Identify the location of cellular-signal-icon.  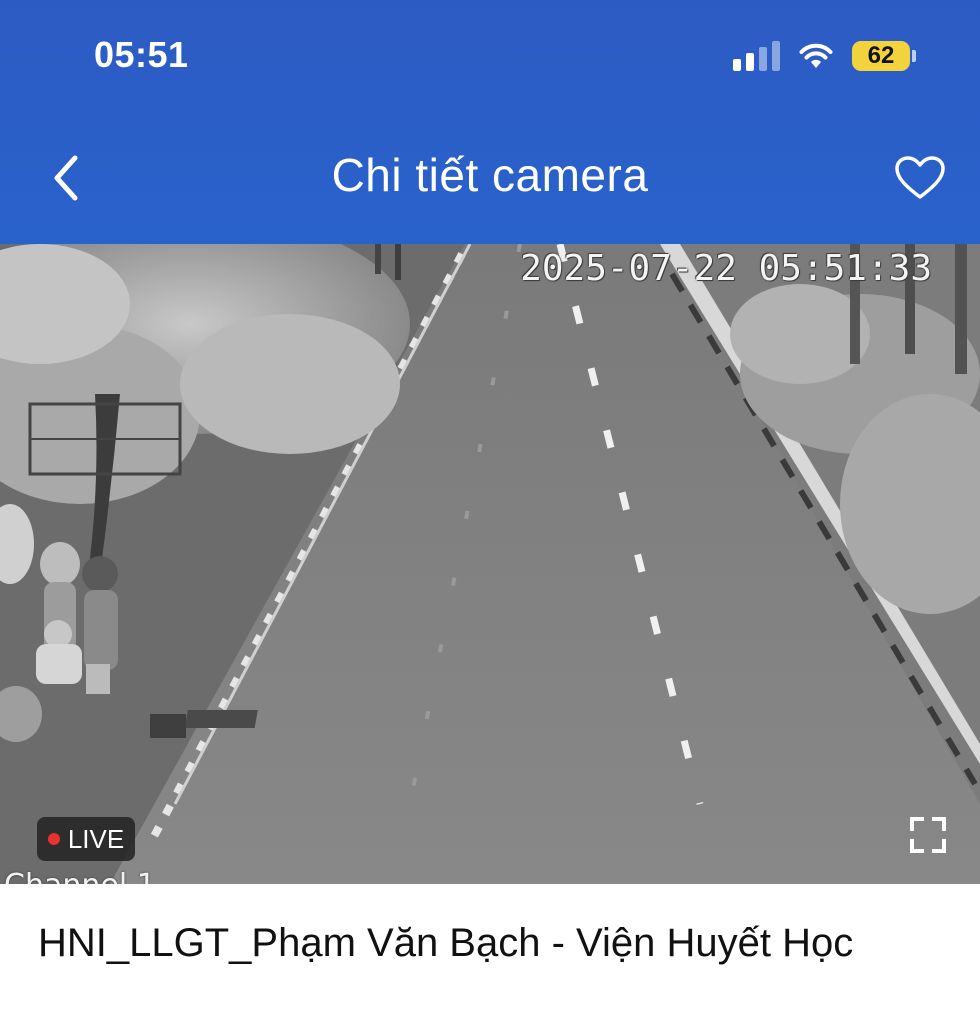
(756, 56).